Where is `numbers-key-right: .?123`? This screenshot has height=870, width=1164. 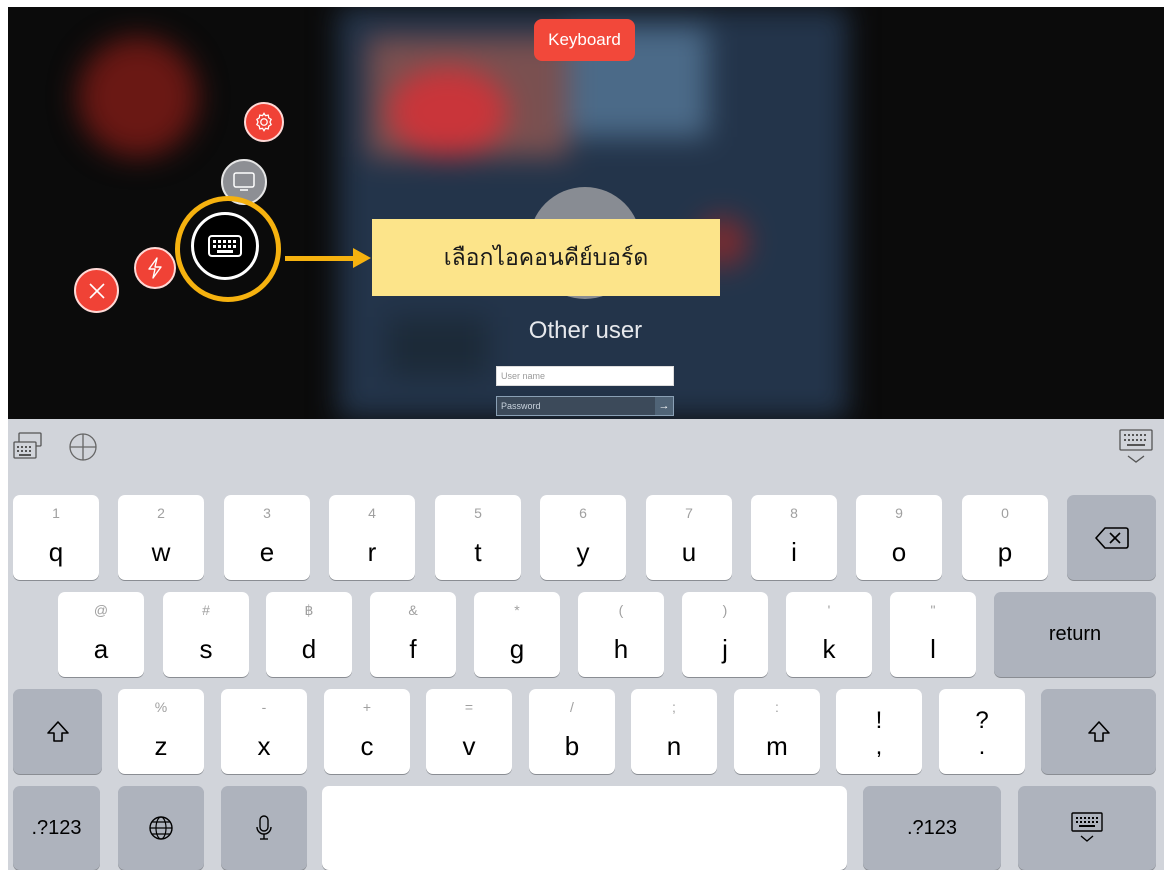
numbers-key-right: .?123 is located at coordinates (932, 828).